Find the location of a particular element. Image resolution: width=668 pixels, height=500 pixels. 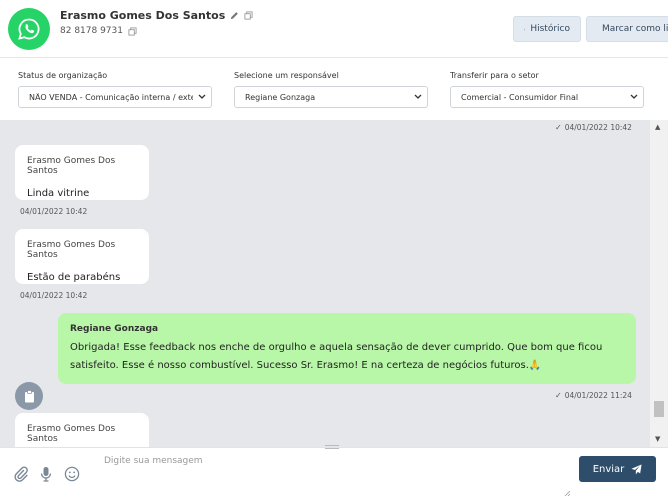

paperclip-icon is located at coordinates (21, 474).